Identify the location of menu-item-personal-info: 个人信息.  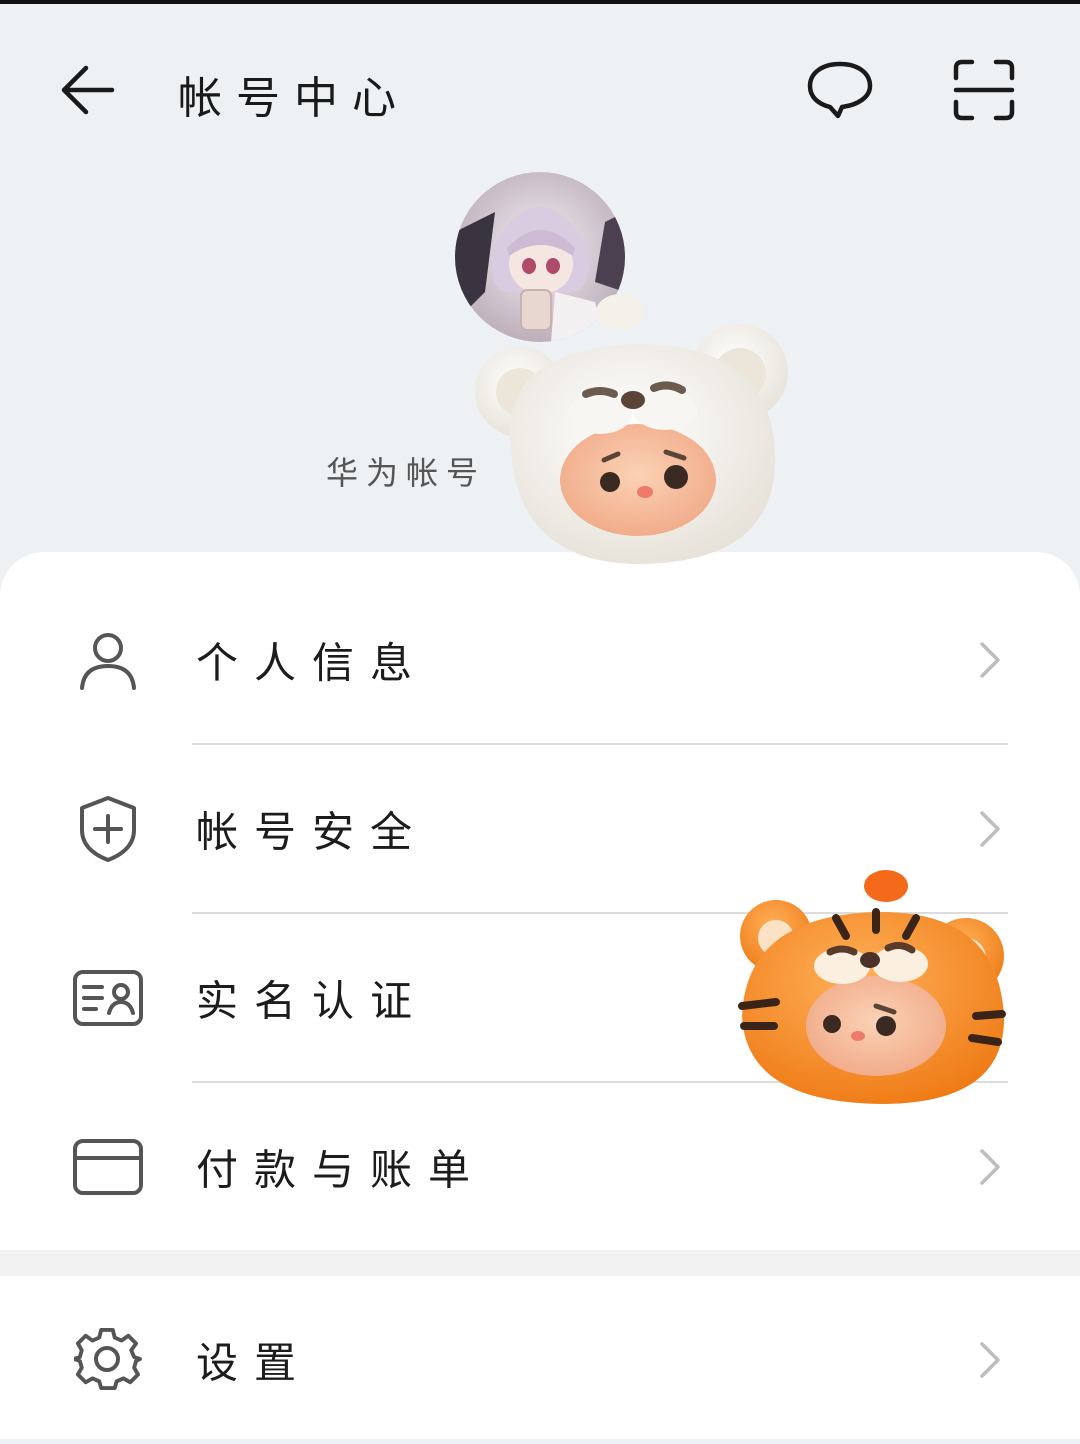
(540, 660).